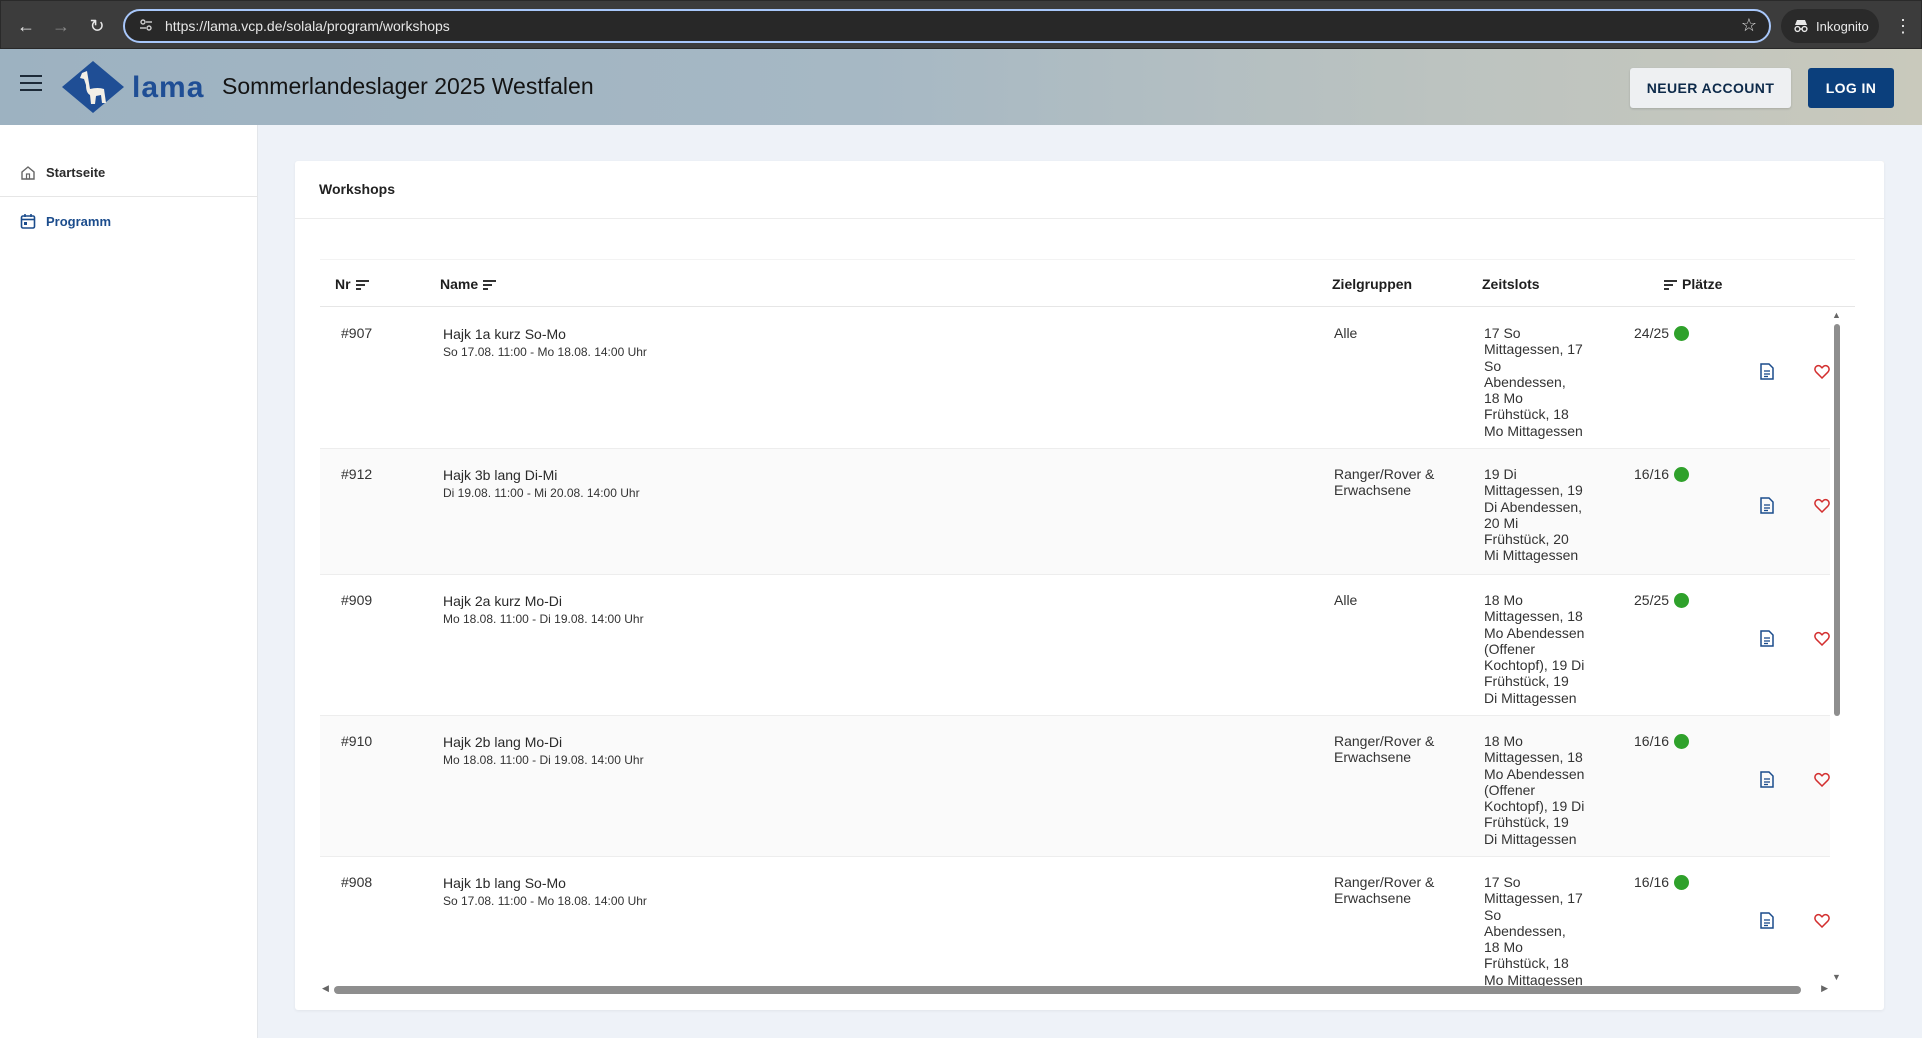 Image resolution: width=1922 pixels, height=1038 pixels. I want to click on column-header-plaetze: Plätze, so click(1693, 284).